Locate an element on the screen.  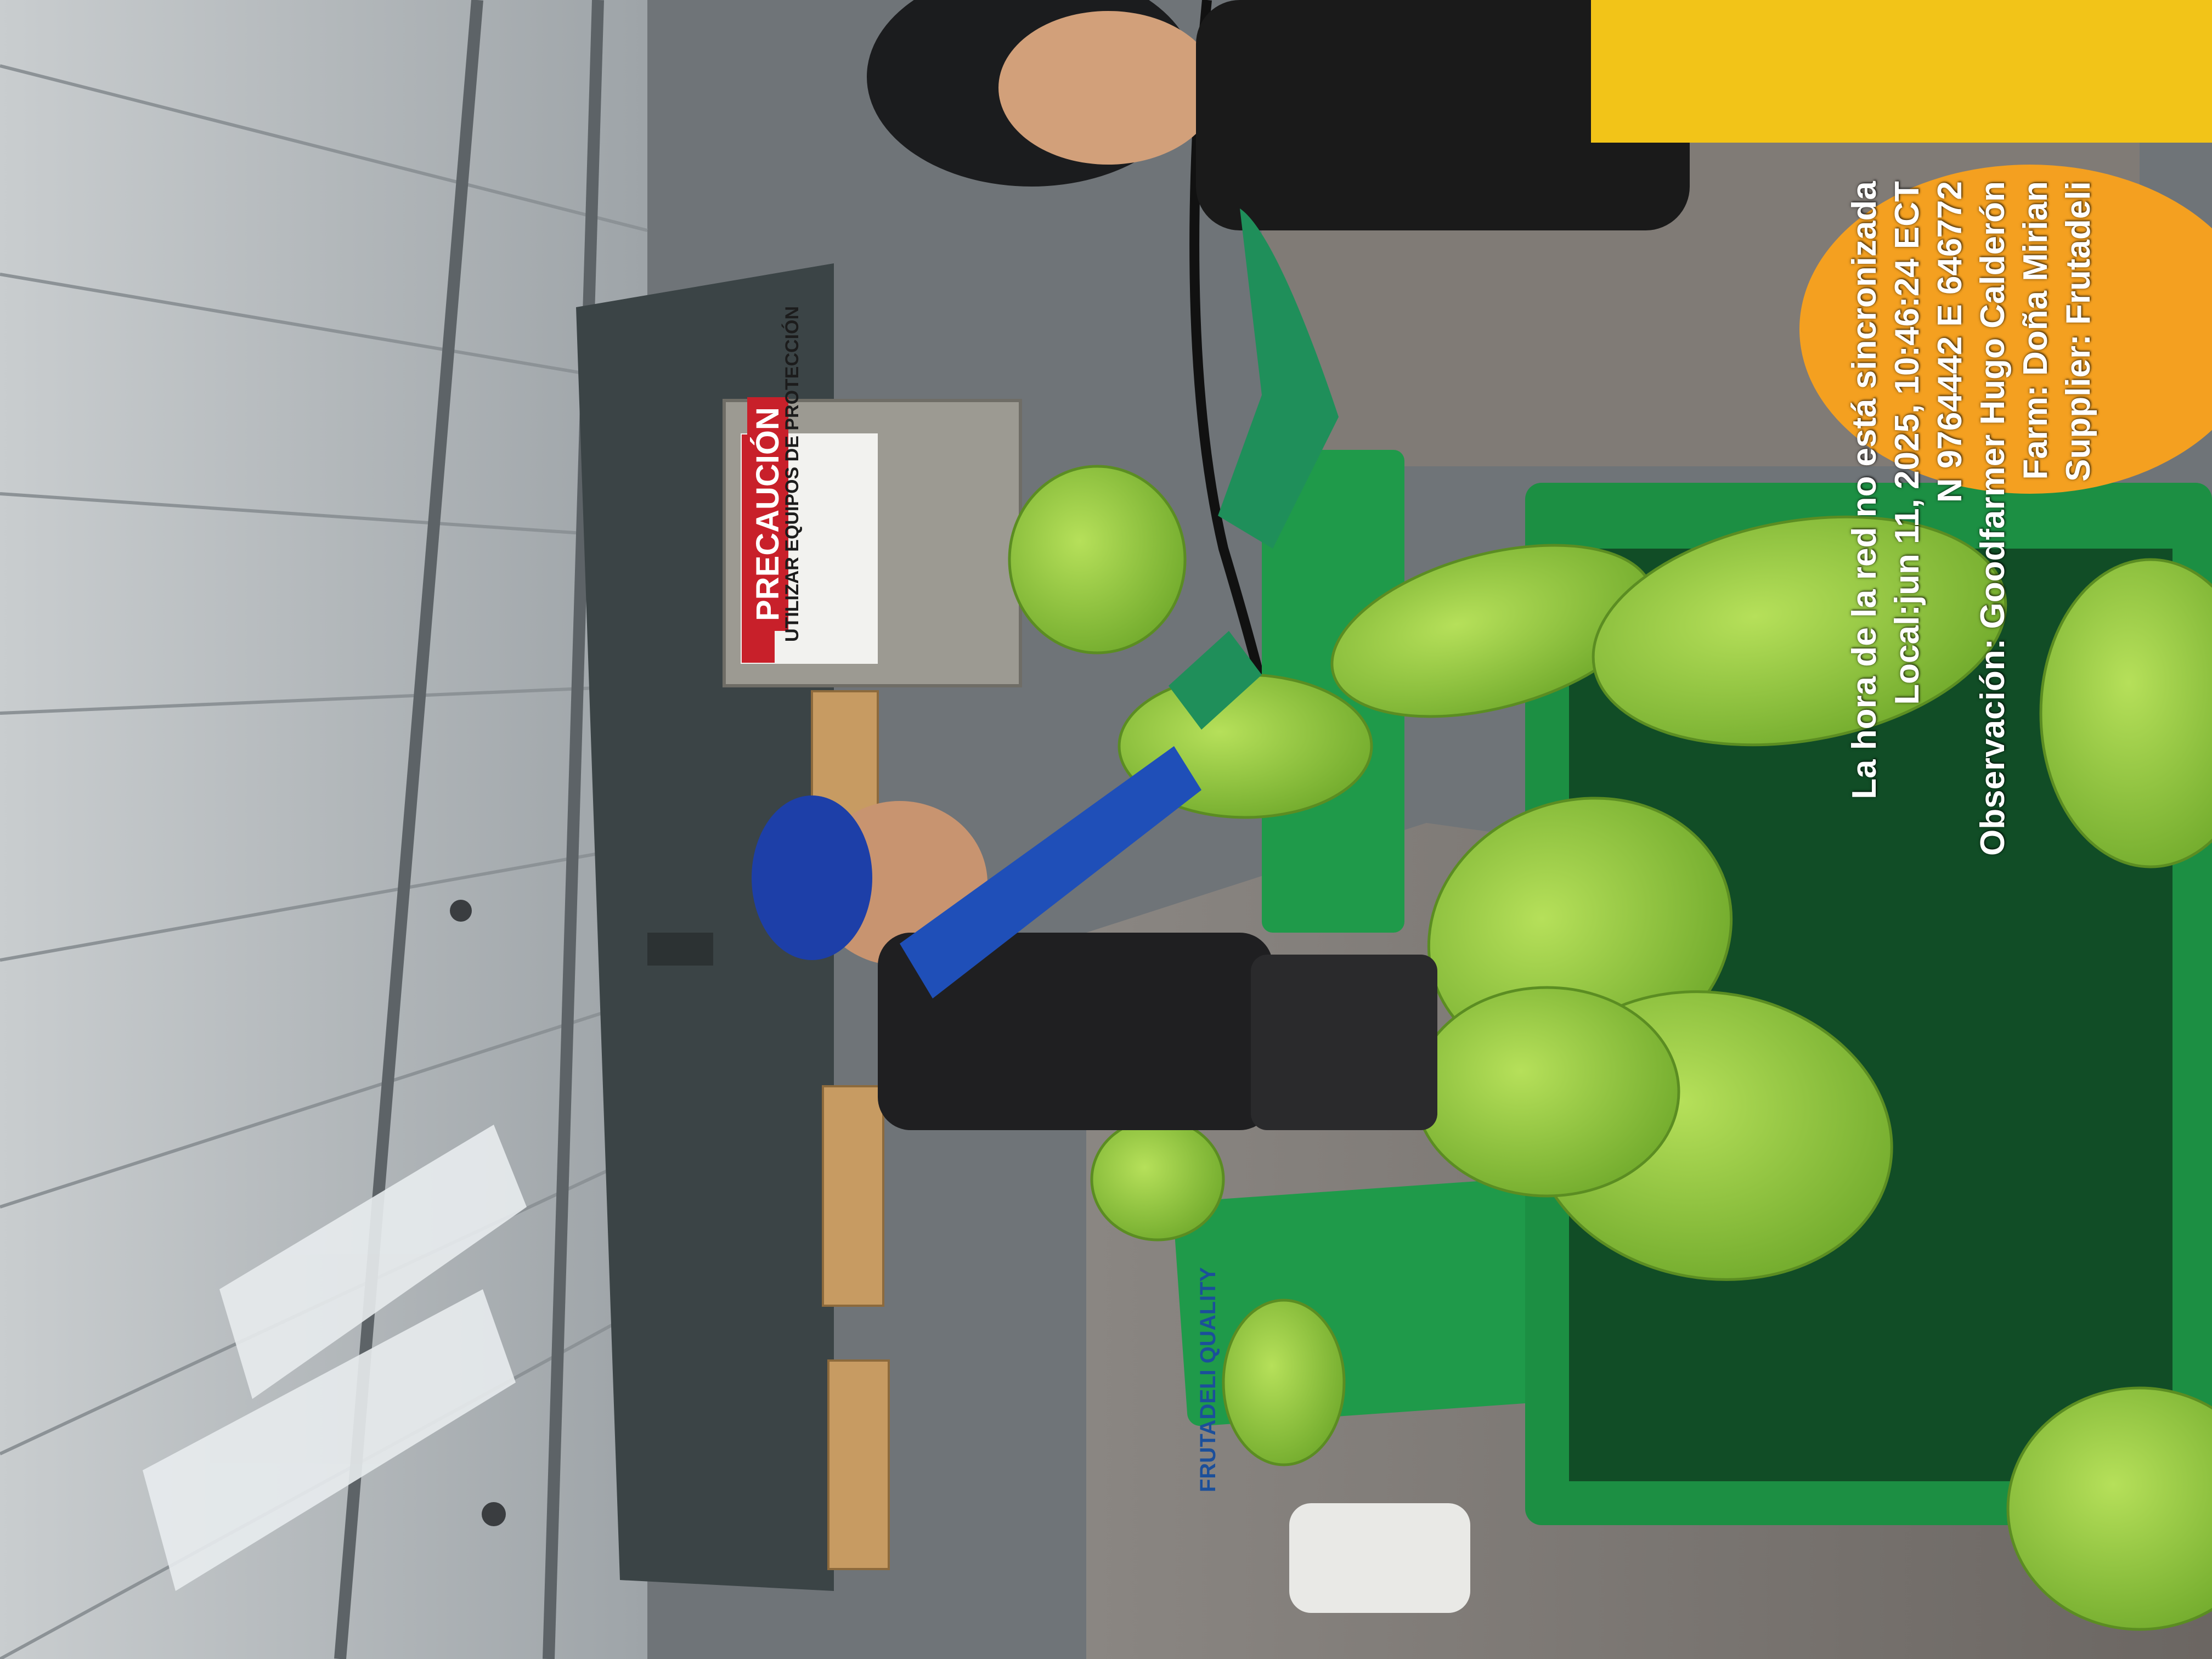
overlay-network-time: La hora de la red no está sincronizada is located at coordinates (1864, 490).